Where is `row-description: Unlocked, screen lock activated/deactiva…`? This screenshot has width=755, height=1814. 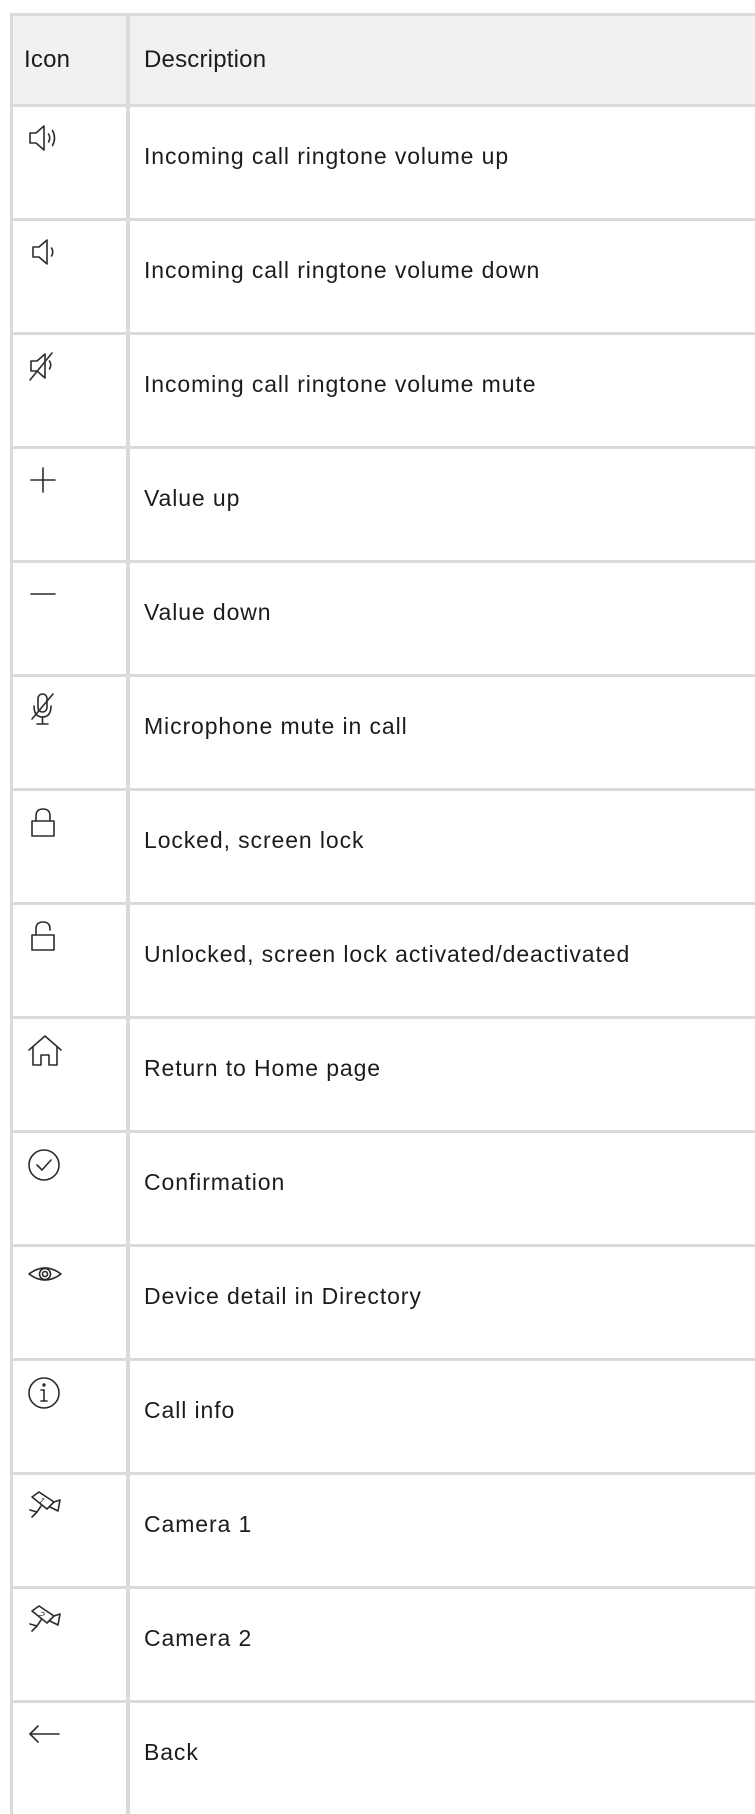
row-description: Unlocked, screen lock activated/deactiva… is located at coordinates (387, 954).